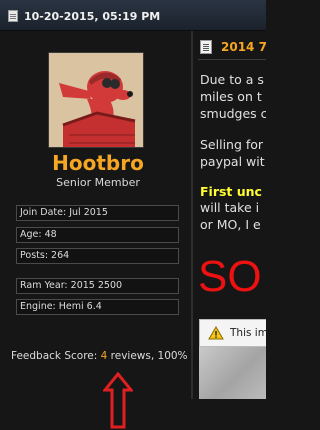 The width and height of the screenshot is (320, 430). What do you see at coordinates (56, 356) in the screenshot?
I see `feedback-label: Feedback Score:` at bounding box center [56, 356].